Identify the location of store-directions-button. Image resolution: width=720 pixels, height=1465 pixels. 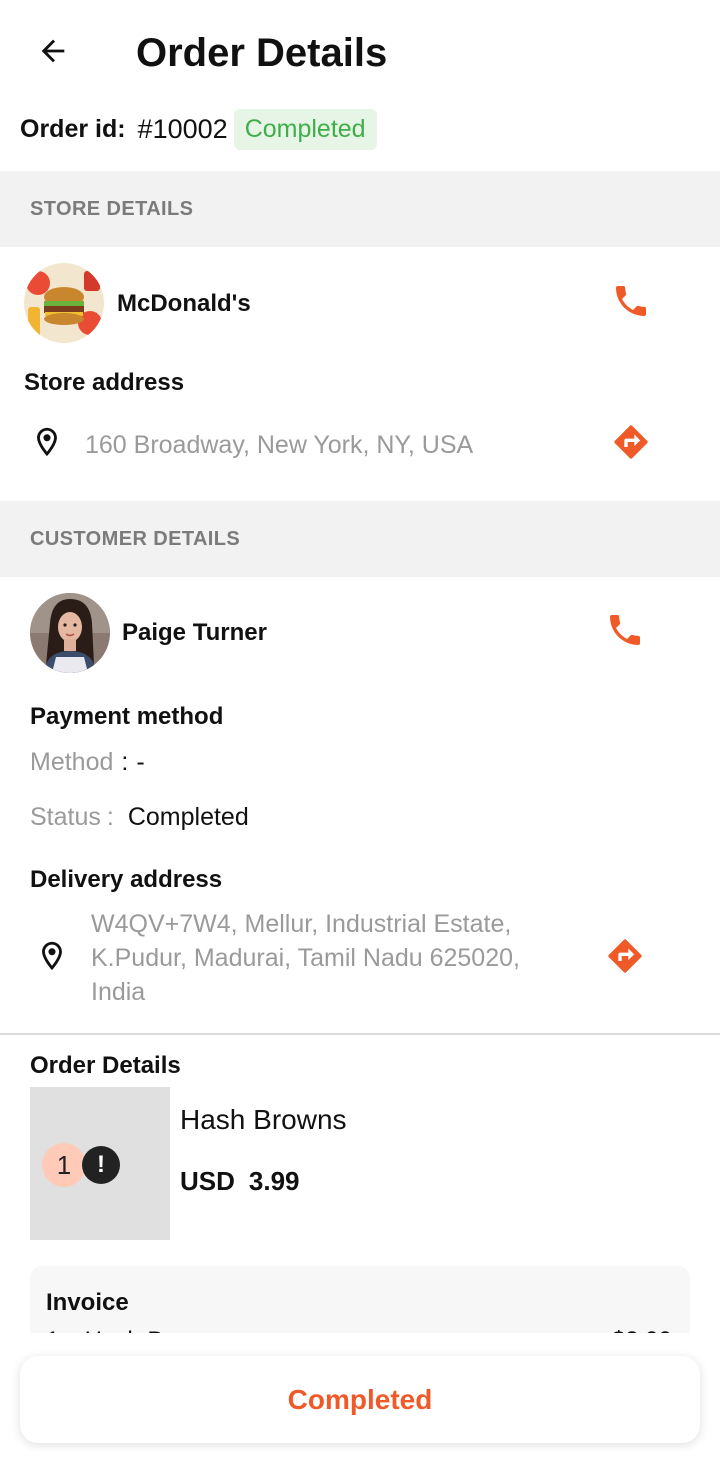
(631, 444).